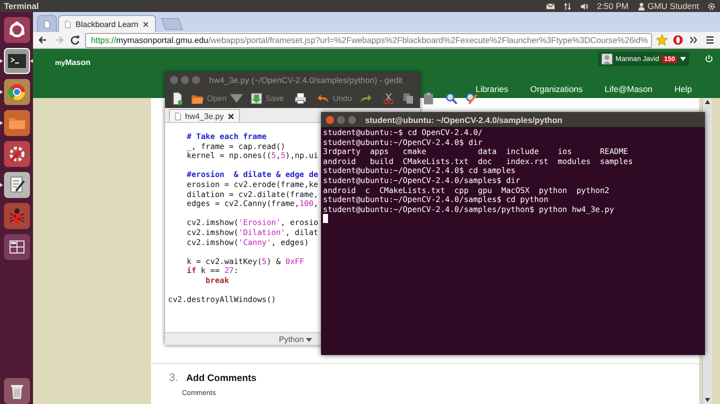 The width and height of the screenshot is (720, 404). What do you see at coordinates (567, 6) in the screenshot?
I see `up-down-arrows-icon` at bounding box center [567, 6].